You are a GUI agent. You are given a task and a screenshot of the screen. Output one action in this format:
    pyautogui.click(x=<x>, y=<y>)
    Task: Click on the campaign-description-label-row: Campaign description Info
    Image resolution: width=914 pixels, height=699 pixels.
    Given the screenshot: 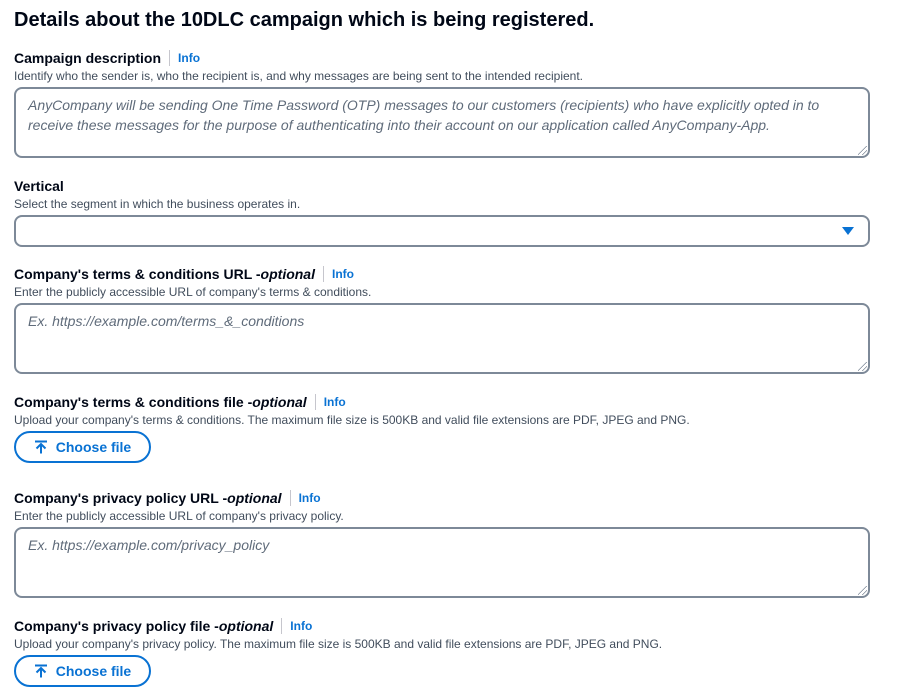 What is the action you would take?
    pyautogui.click(x=442, y=58)
    